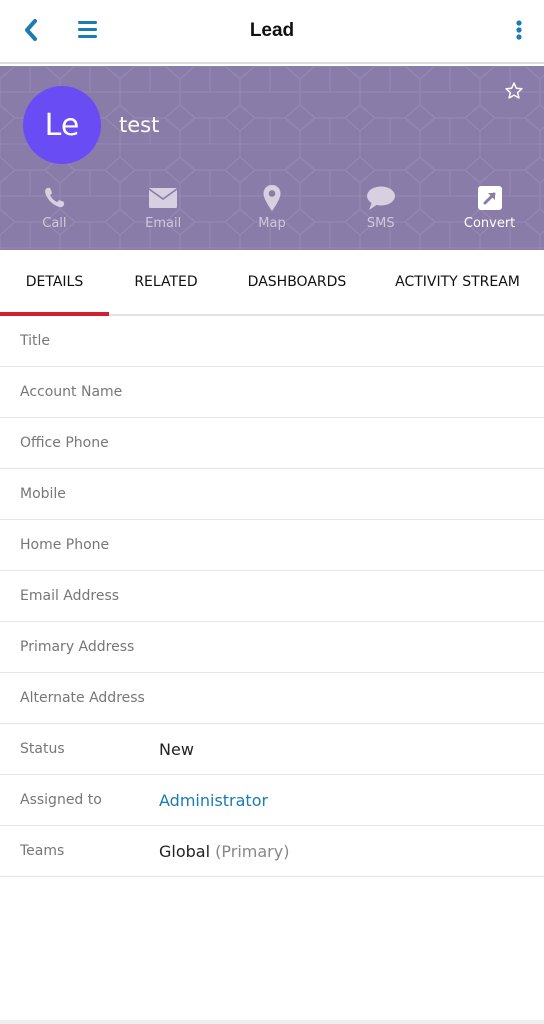  I want to click on tab-related: RELATED, so click(166, 282).